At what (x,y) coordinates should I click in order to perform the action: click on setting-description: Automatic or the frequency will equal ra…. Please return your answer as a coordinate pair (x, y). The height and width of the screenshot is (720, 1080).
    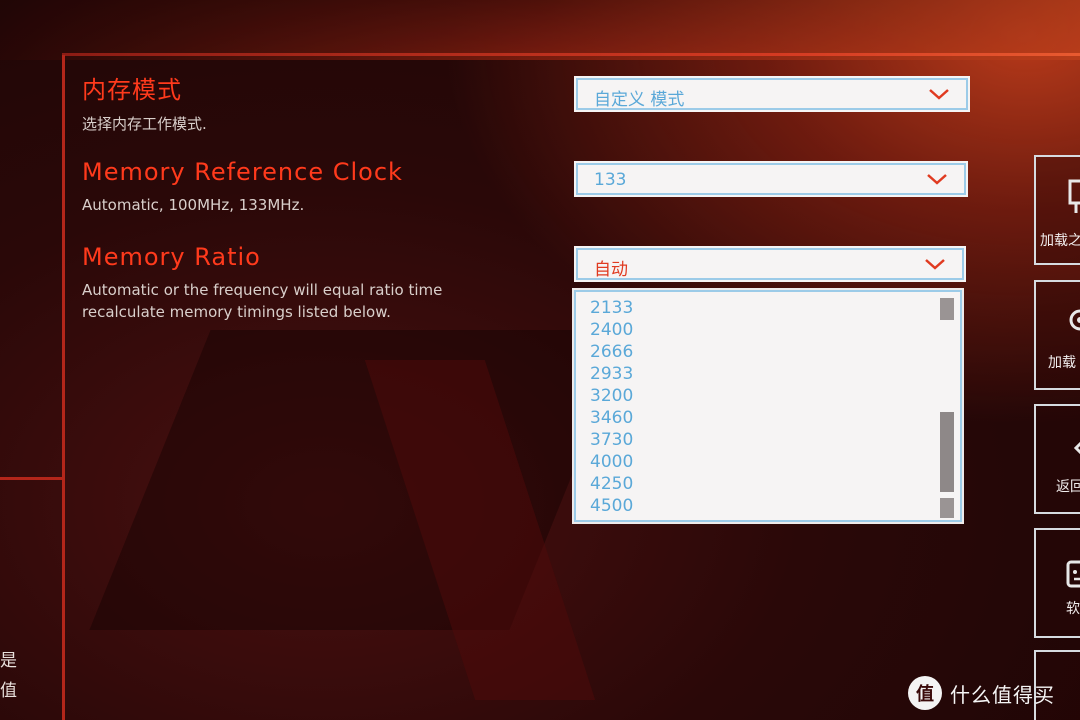
    Looking at the image, I should click on (262, 301).